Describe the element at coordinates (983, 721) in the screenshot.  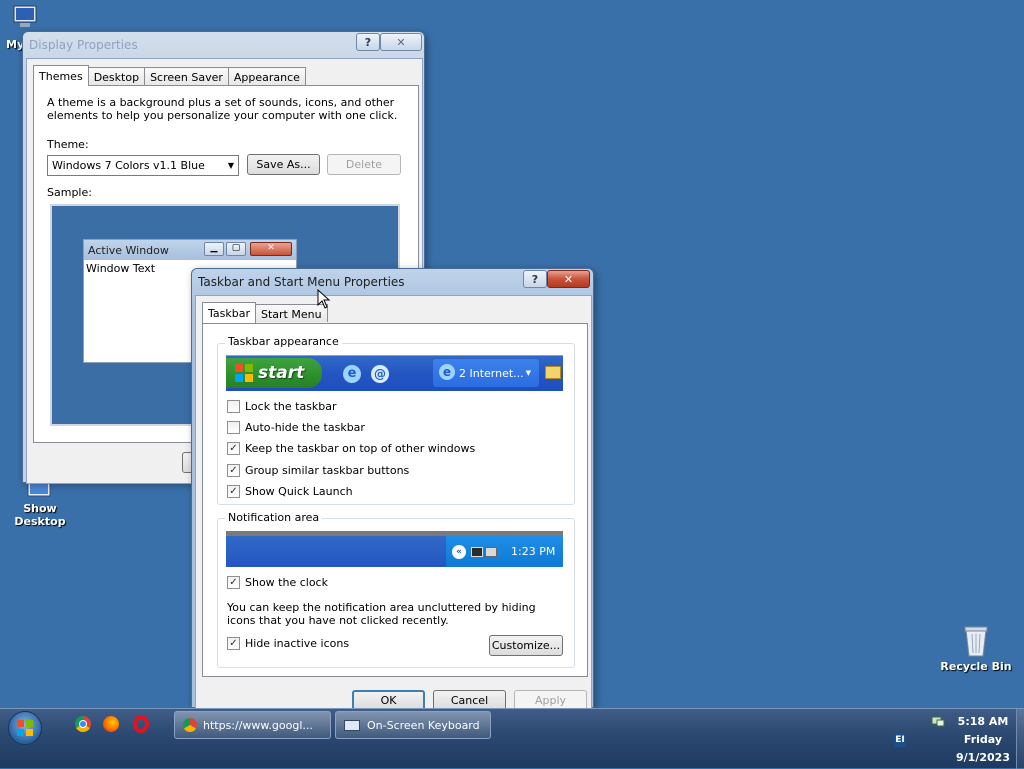
I see `clock-time: 5:18 AM` at that location.